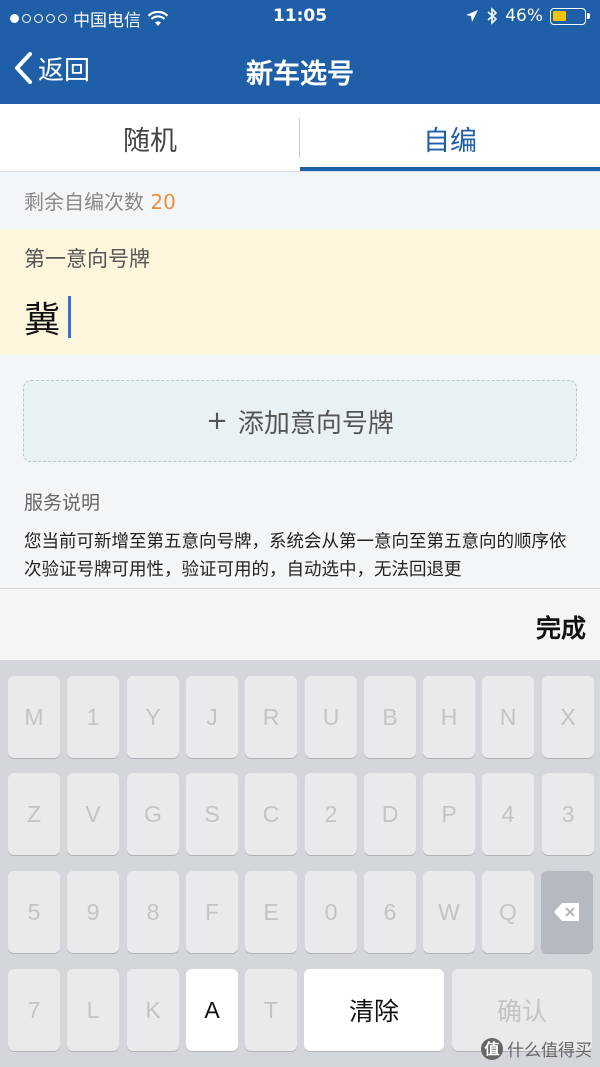 This screenshot has height=1067, width=600. Describe the element at coordinates (570, 16) in the screenshot. I see `battery-icon` at that location.